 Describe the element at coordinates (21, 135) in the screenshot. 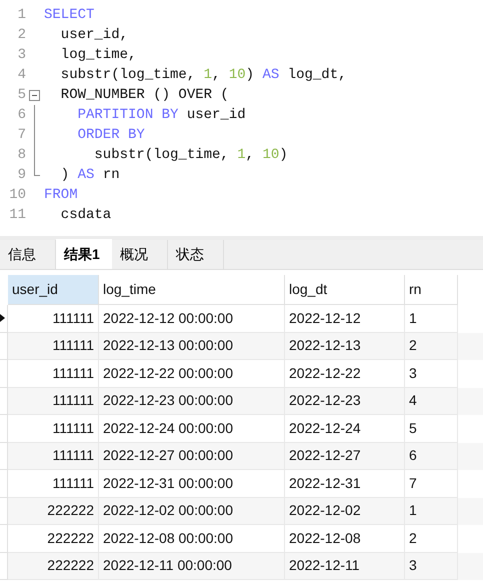

I see `line-number: 7` at that location.